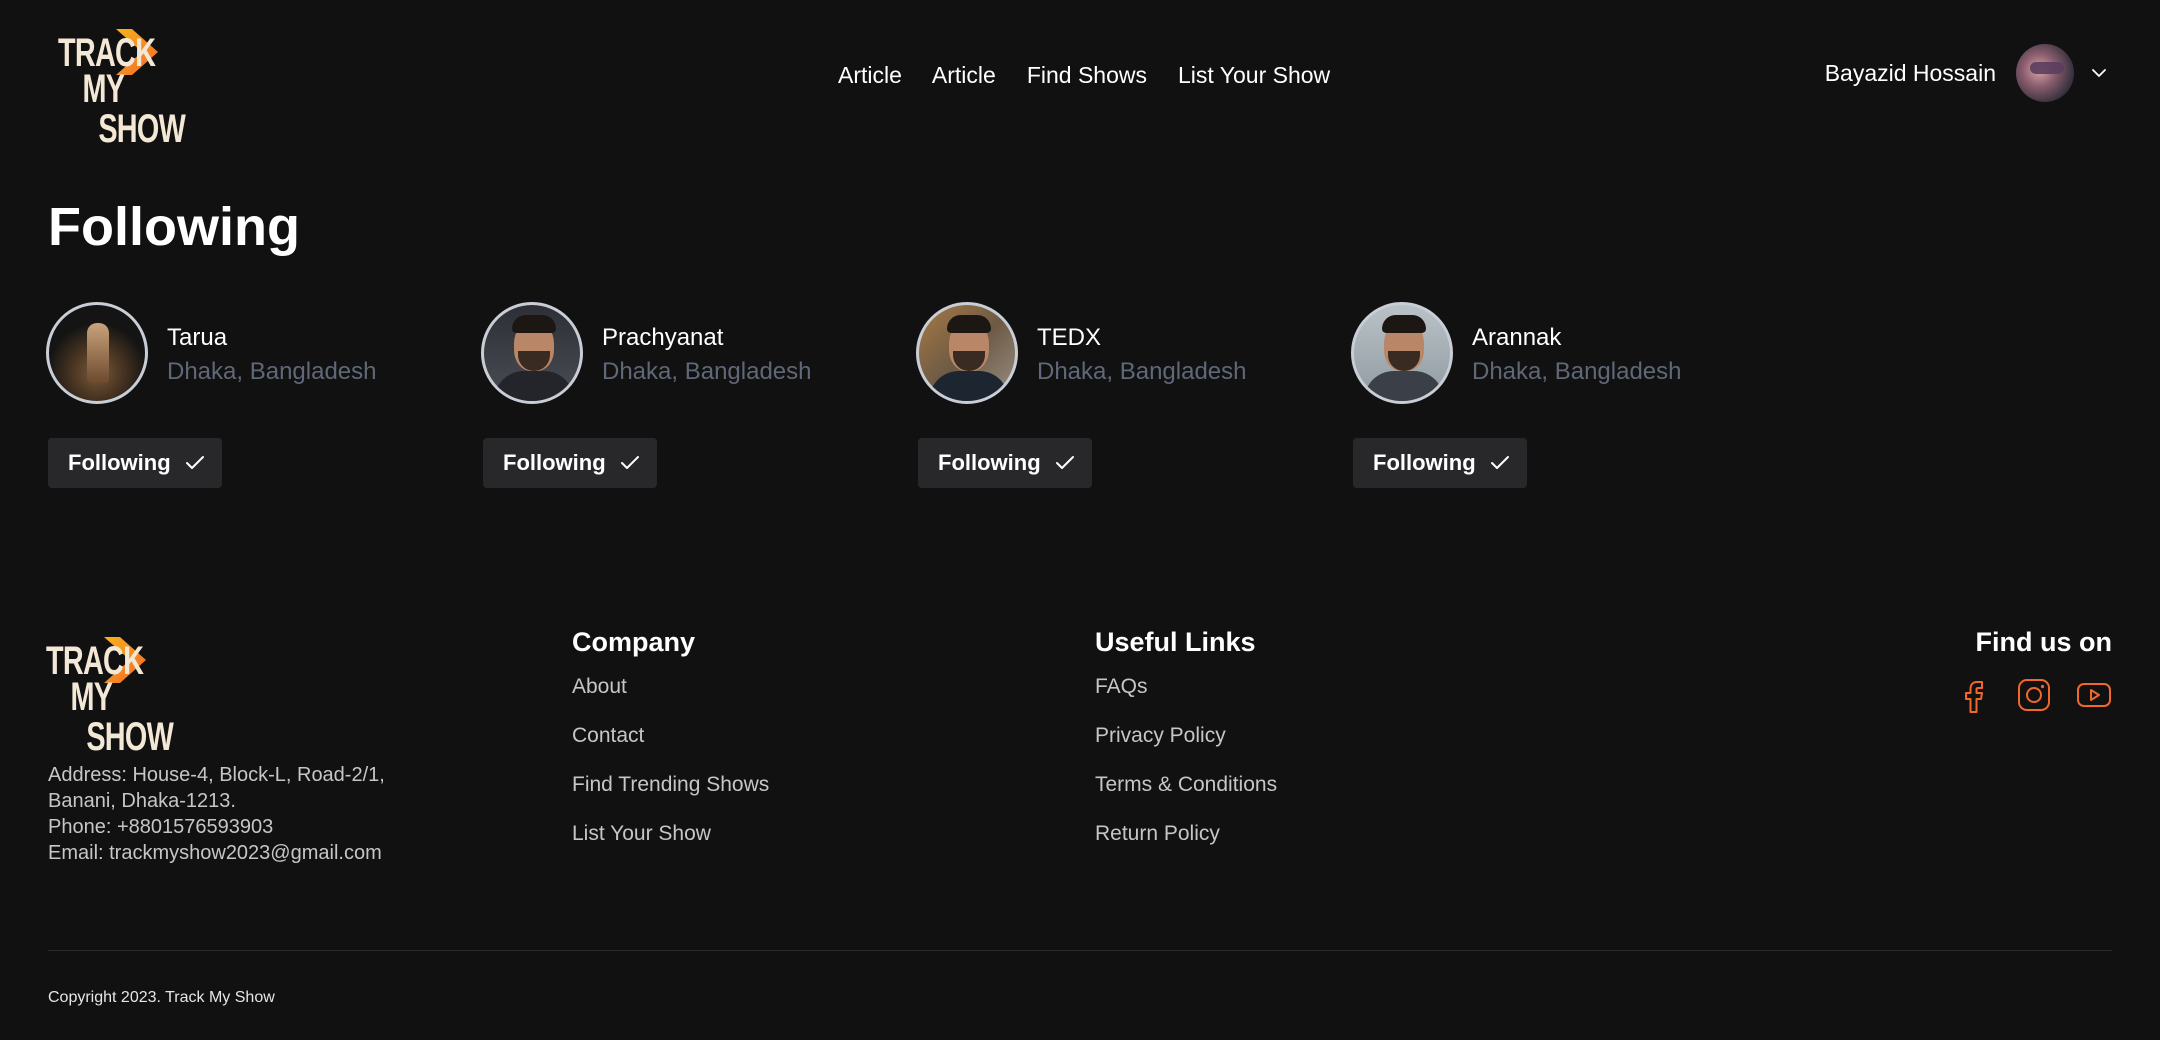 The image size is (2160, 1043). I want to click on artist-name: Prachyanat, so click(662, 338).